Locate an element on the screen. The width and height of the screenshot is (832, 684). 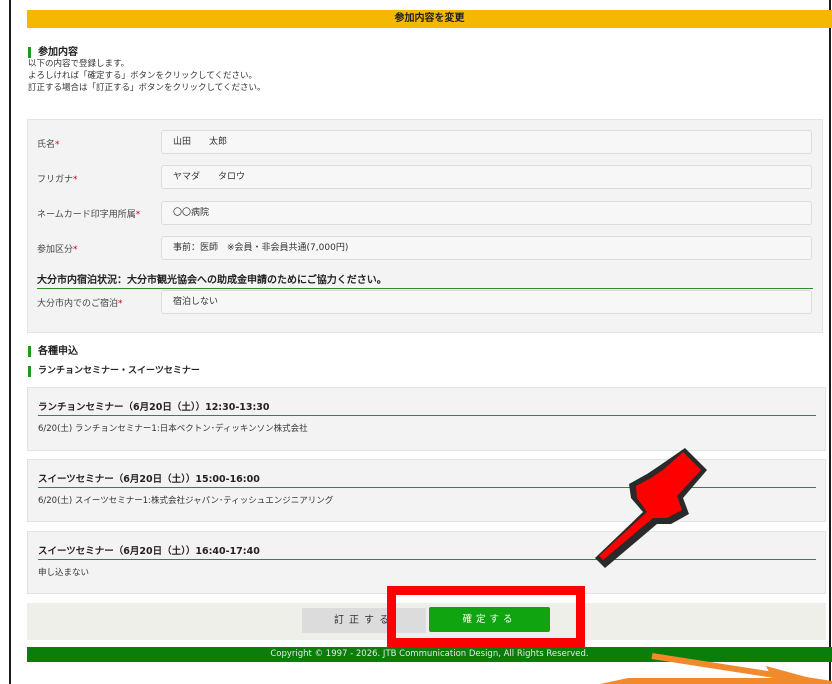
category-field: 事前：医師 ※会員・非会員共通(7,000円) is located at coordinates (486, 248).